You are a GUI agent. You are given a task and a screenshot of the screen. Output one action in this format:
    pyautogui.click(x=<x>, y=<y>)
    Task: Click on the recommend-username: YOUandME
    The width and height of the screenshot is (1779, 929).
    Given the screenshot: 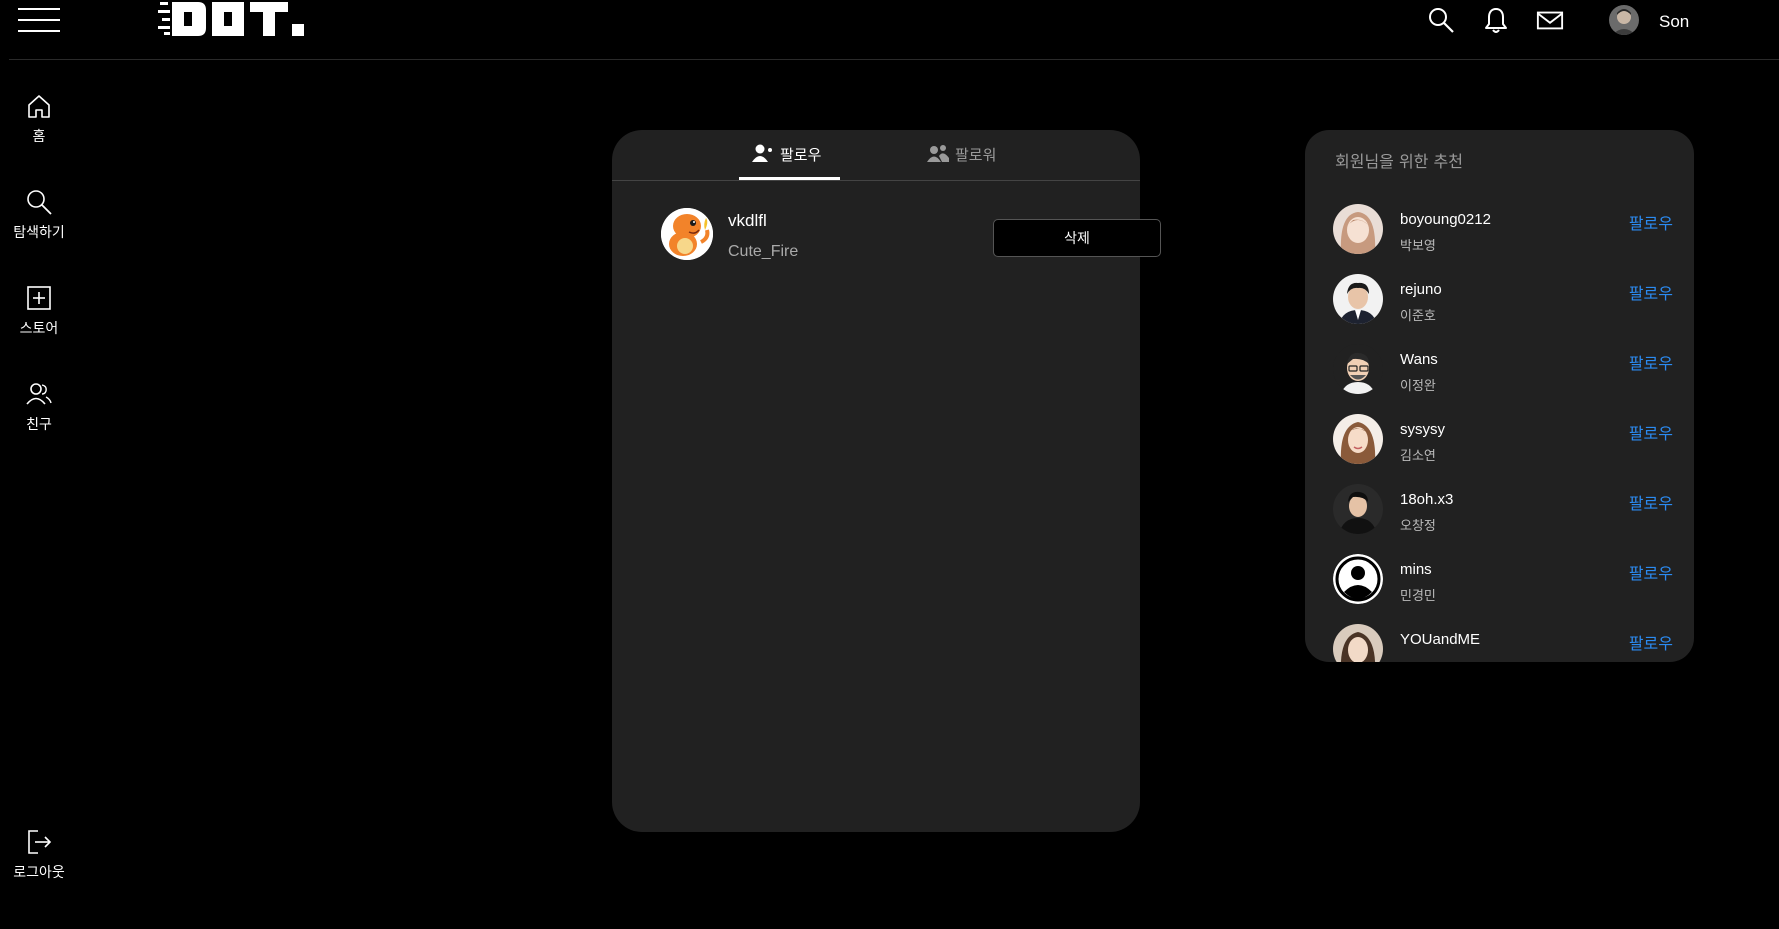 What is the action you would take?
    pyautogui.click(x=1440, y=639)
    